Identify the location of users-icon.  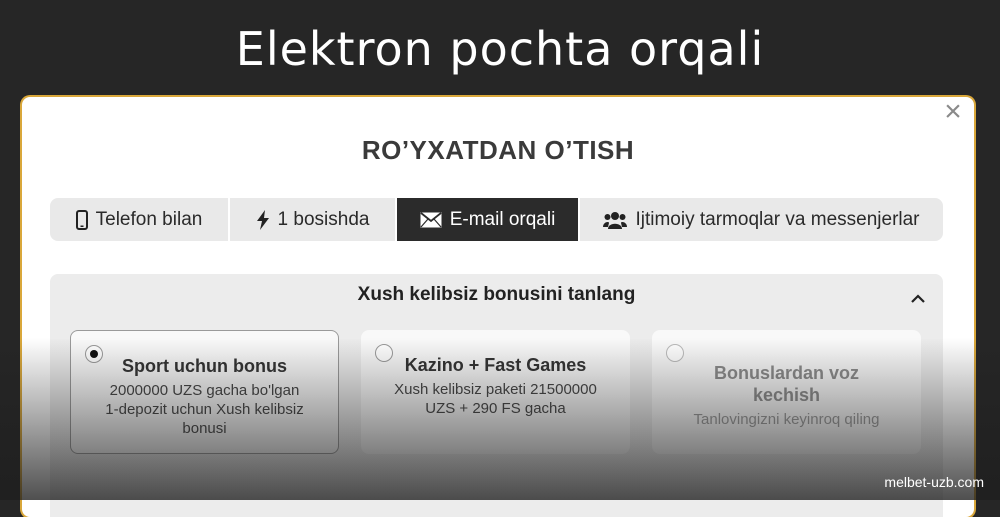
(615, 220).